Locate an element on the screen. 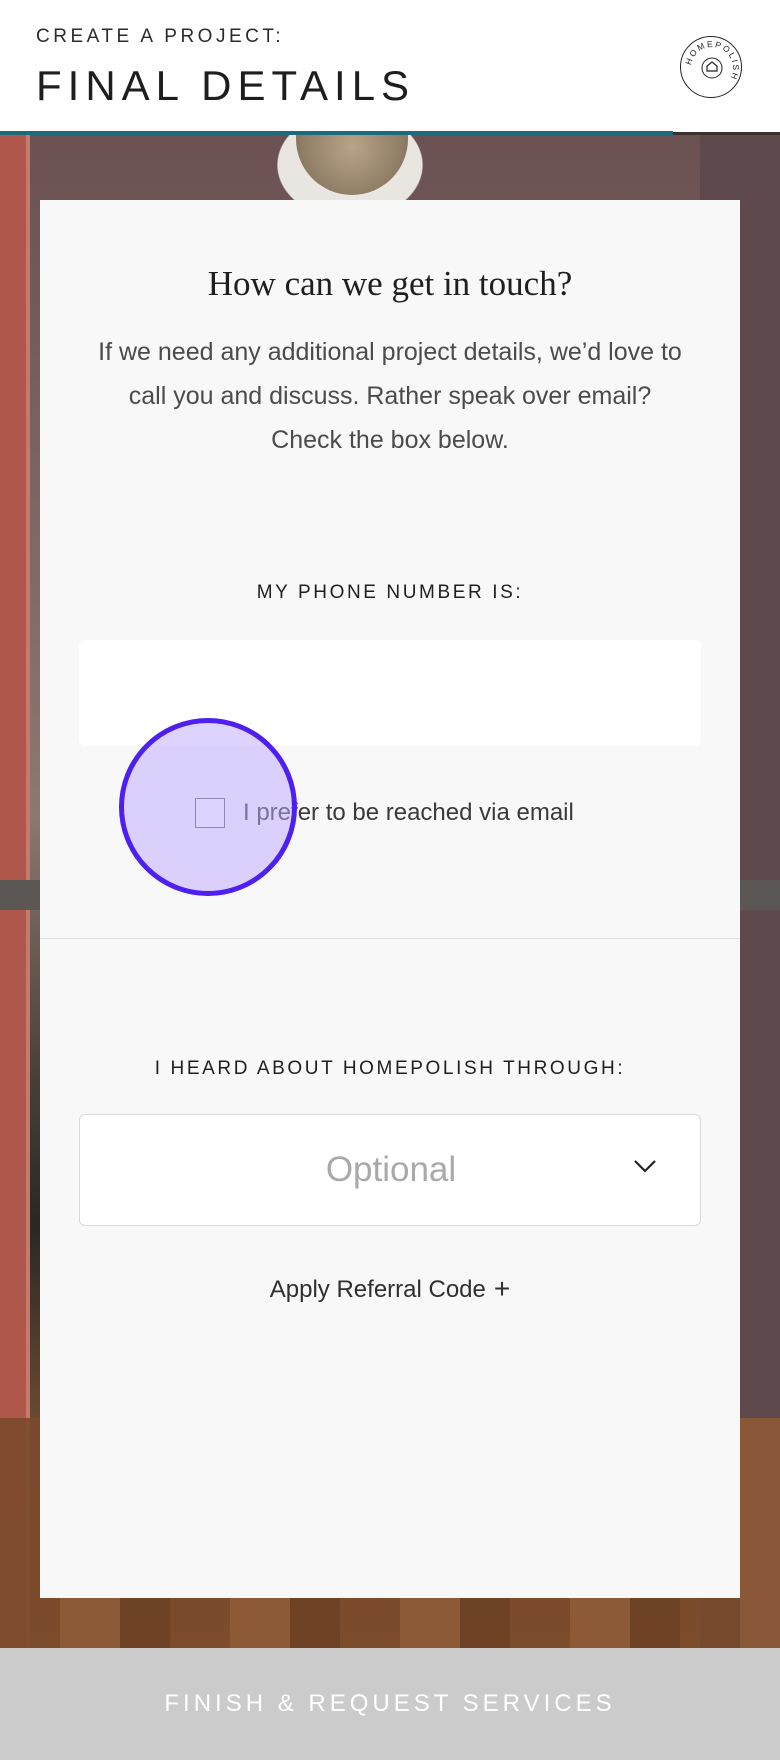 The width and height of the screenshot is (780, 1760). header-eyebrow: CREATE A PROJECT: is located at coordinates (160, 36).